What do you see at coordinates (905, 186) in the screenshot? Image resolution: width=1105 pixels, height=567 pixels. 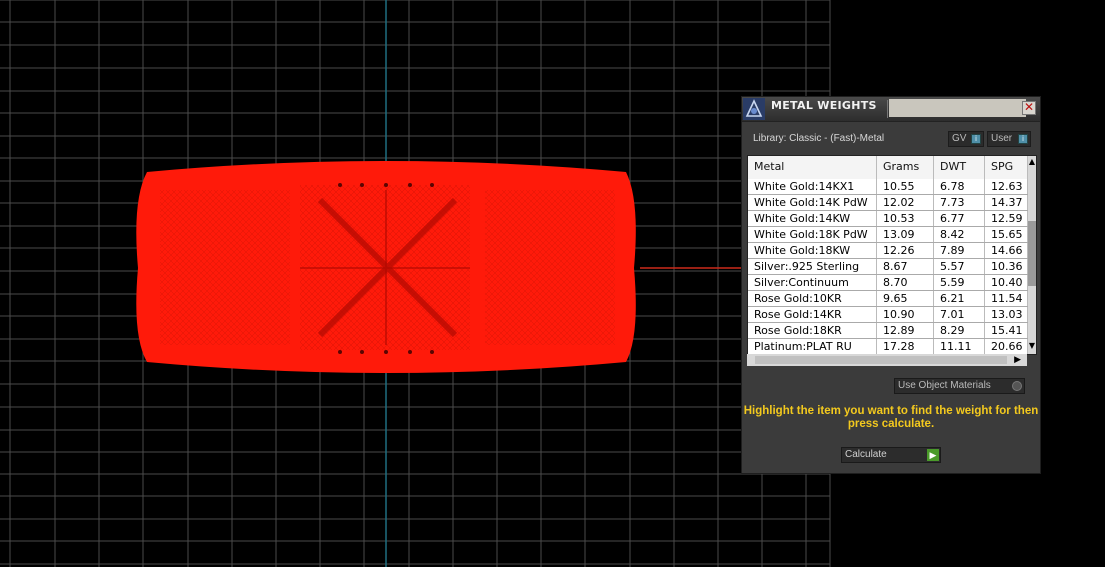 I see `grams-cell: 10.55` at bounding box center [905, 186].